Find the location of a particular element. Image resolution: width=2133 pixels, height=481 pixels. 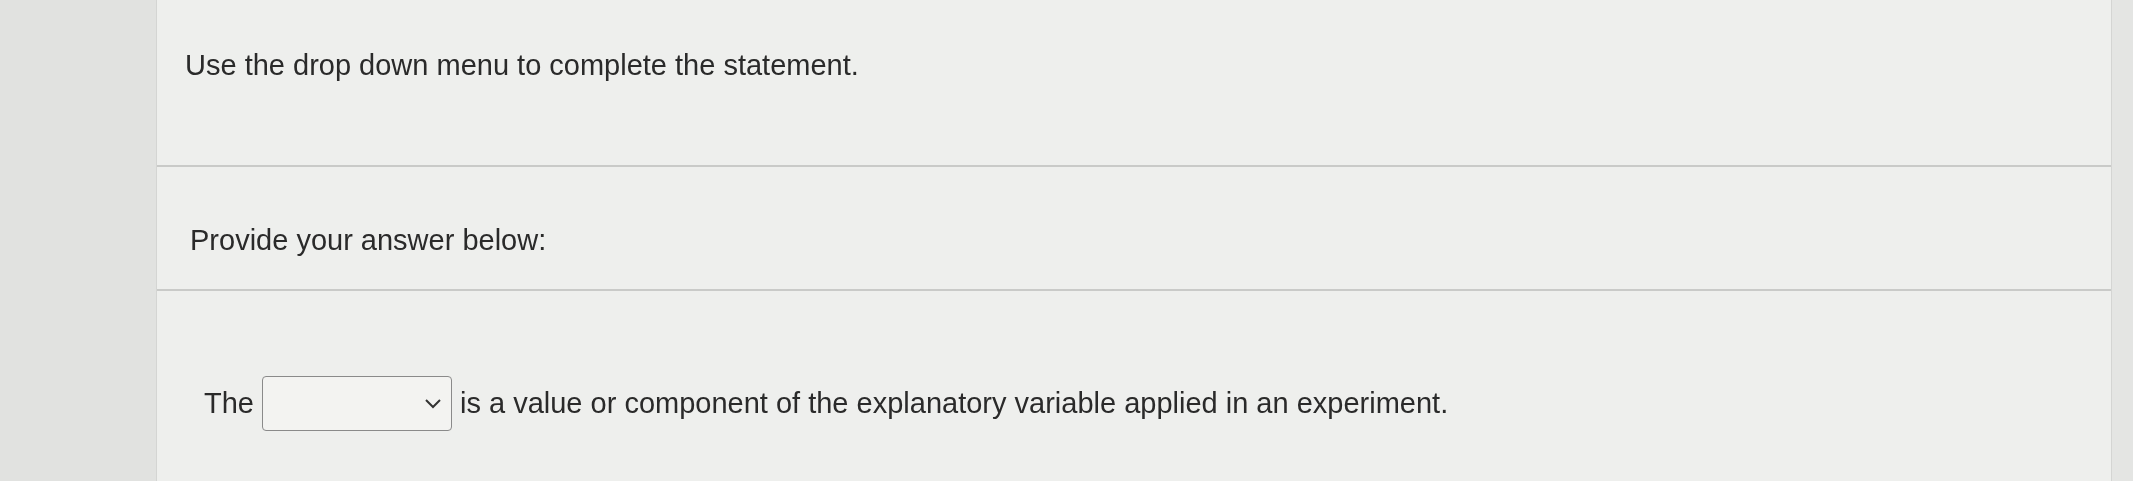

instruction-text: Use the drop down menu to complete the statement. is located at coordinates (522, 65).